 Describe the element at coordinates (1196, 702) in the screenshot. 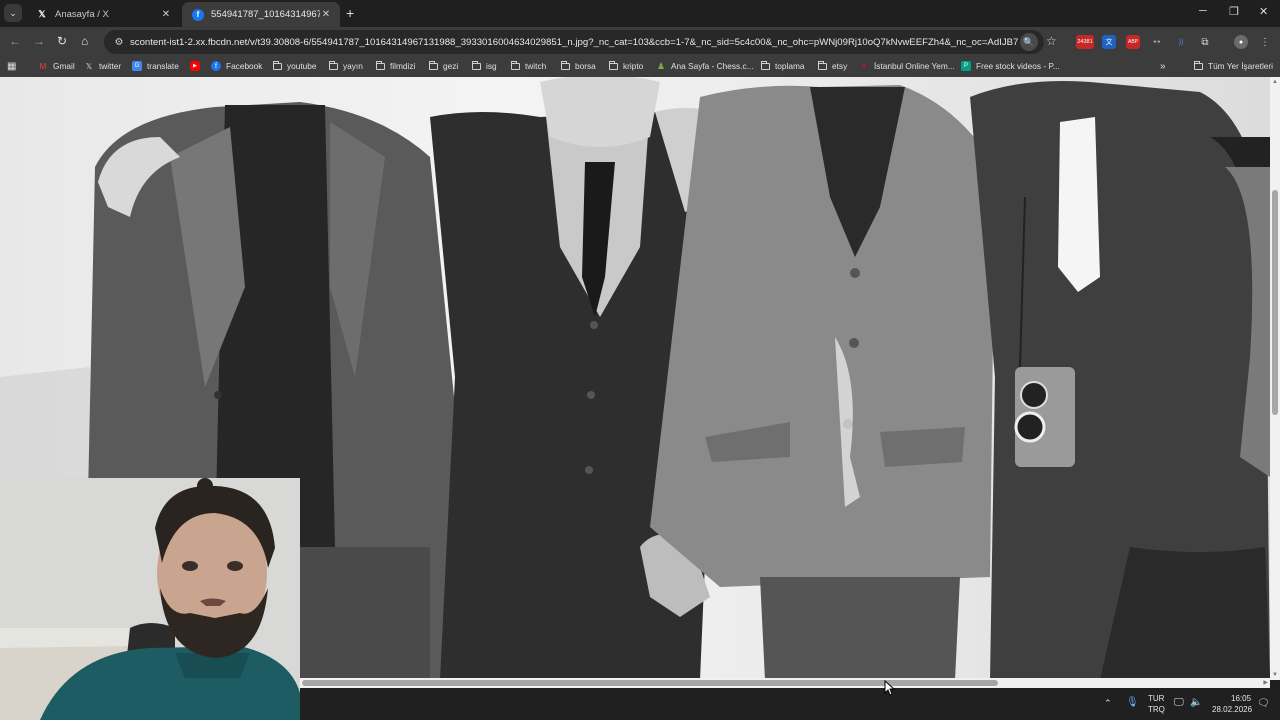

I see `volume-icon: 🔈` at that location.